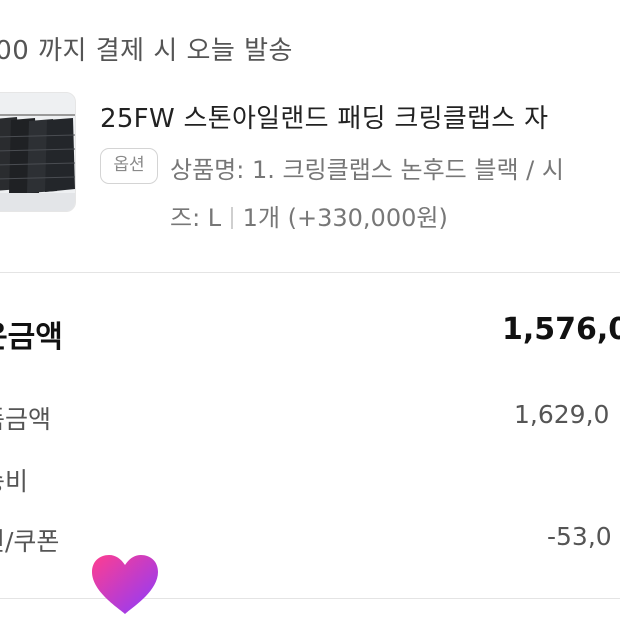 This screenshot has width=620, height=620. What do you see at coordinates (561, 329) in the screenshot?
I see `total-amount-value: 1,576,0` at bounding box center [561, 329].